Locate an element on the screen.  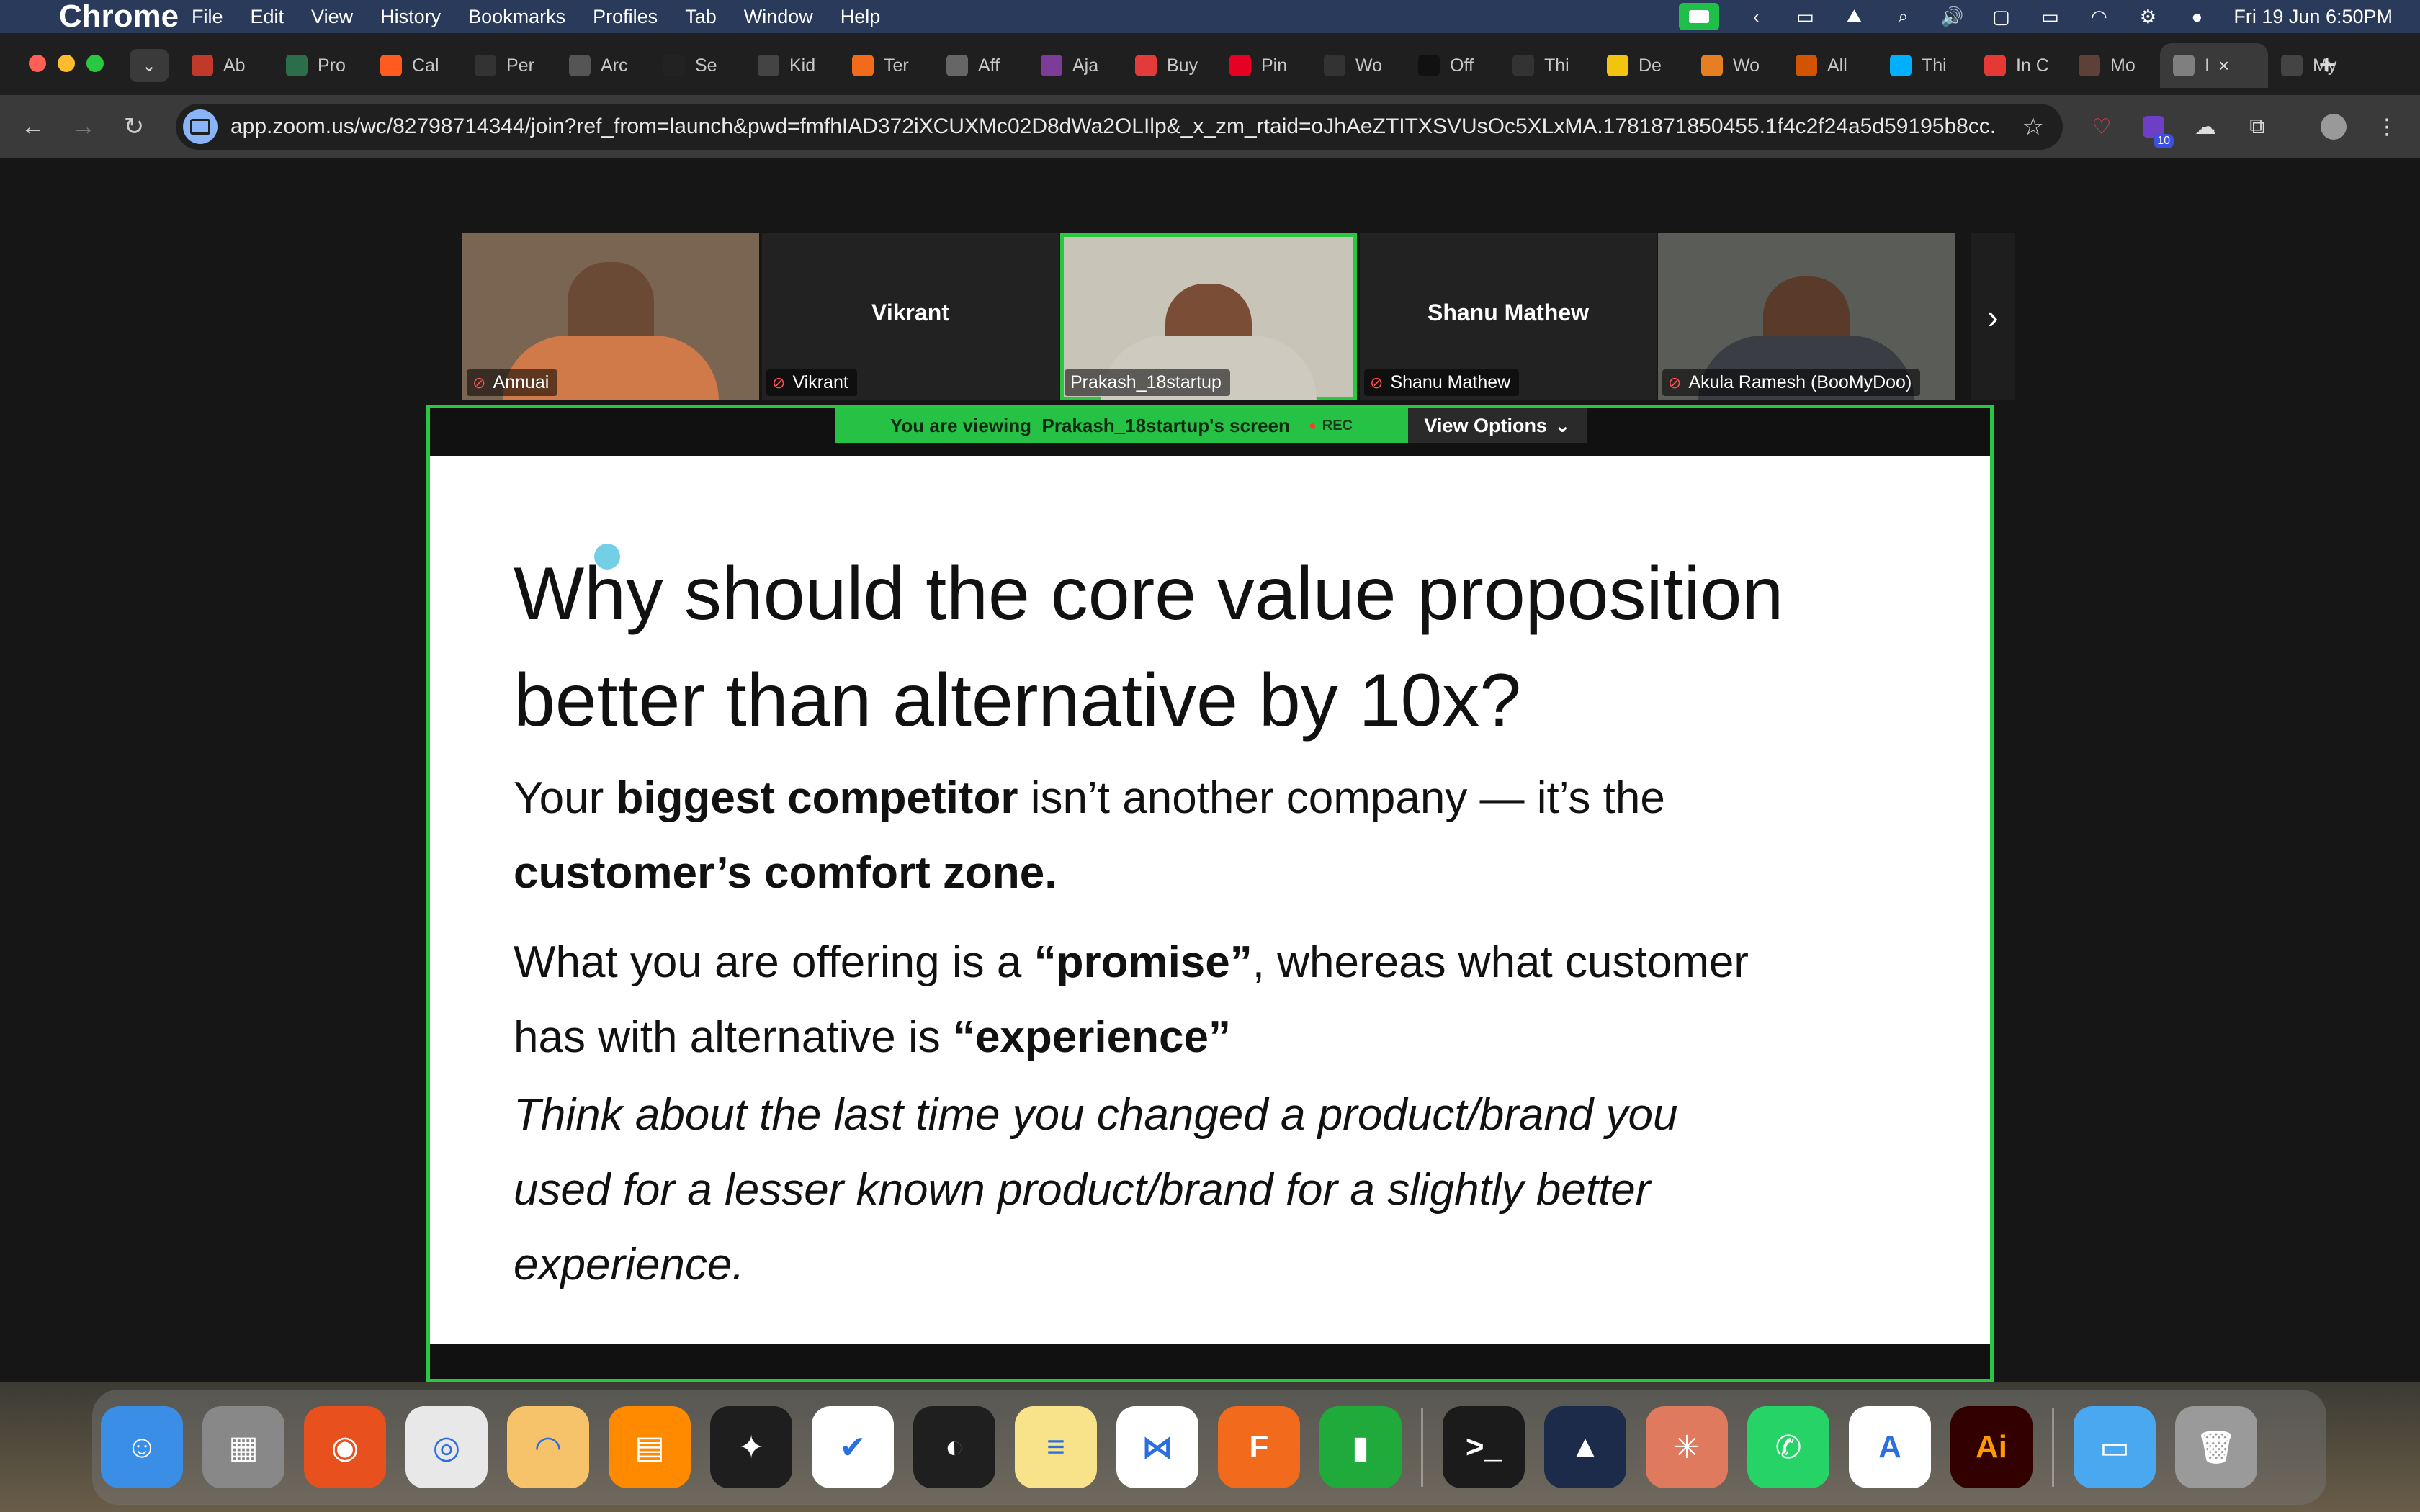
illustrator-icon: Ai is located at coordinates (1992, 1447).